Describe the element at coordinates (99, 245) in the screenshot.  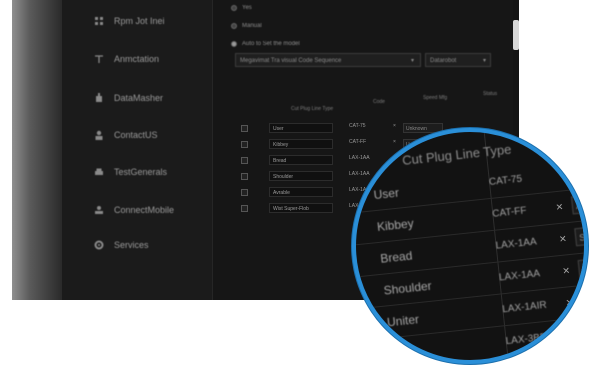
I see `gear-icon` at that location.